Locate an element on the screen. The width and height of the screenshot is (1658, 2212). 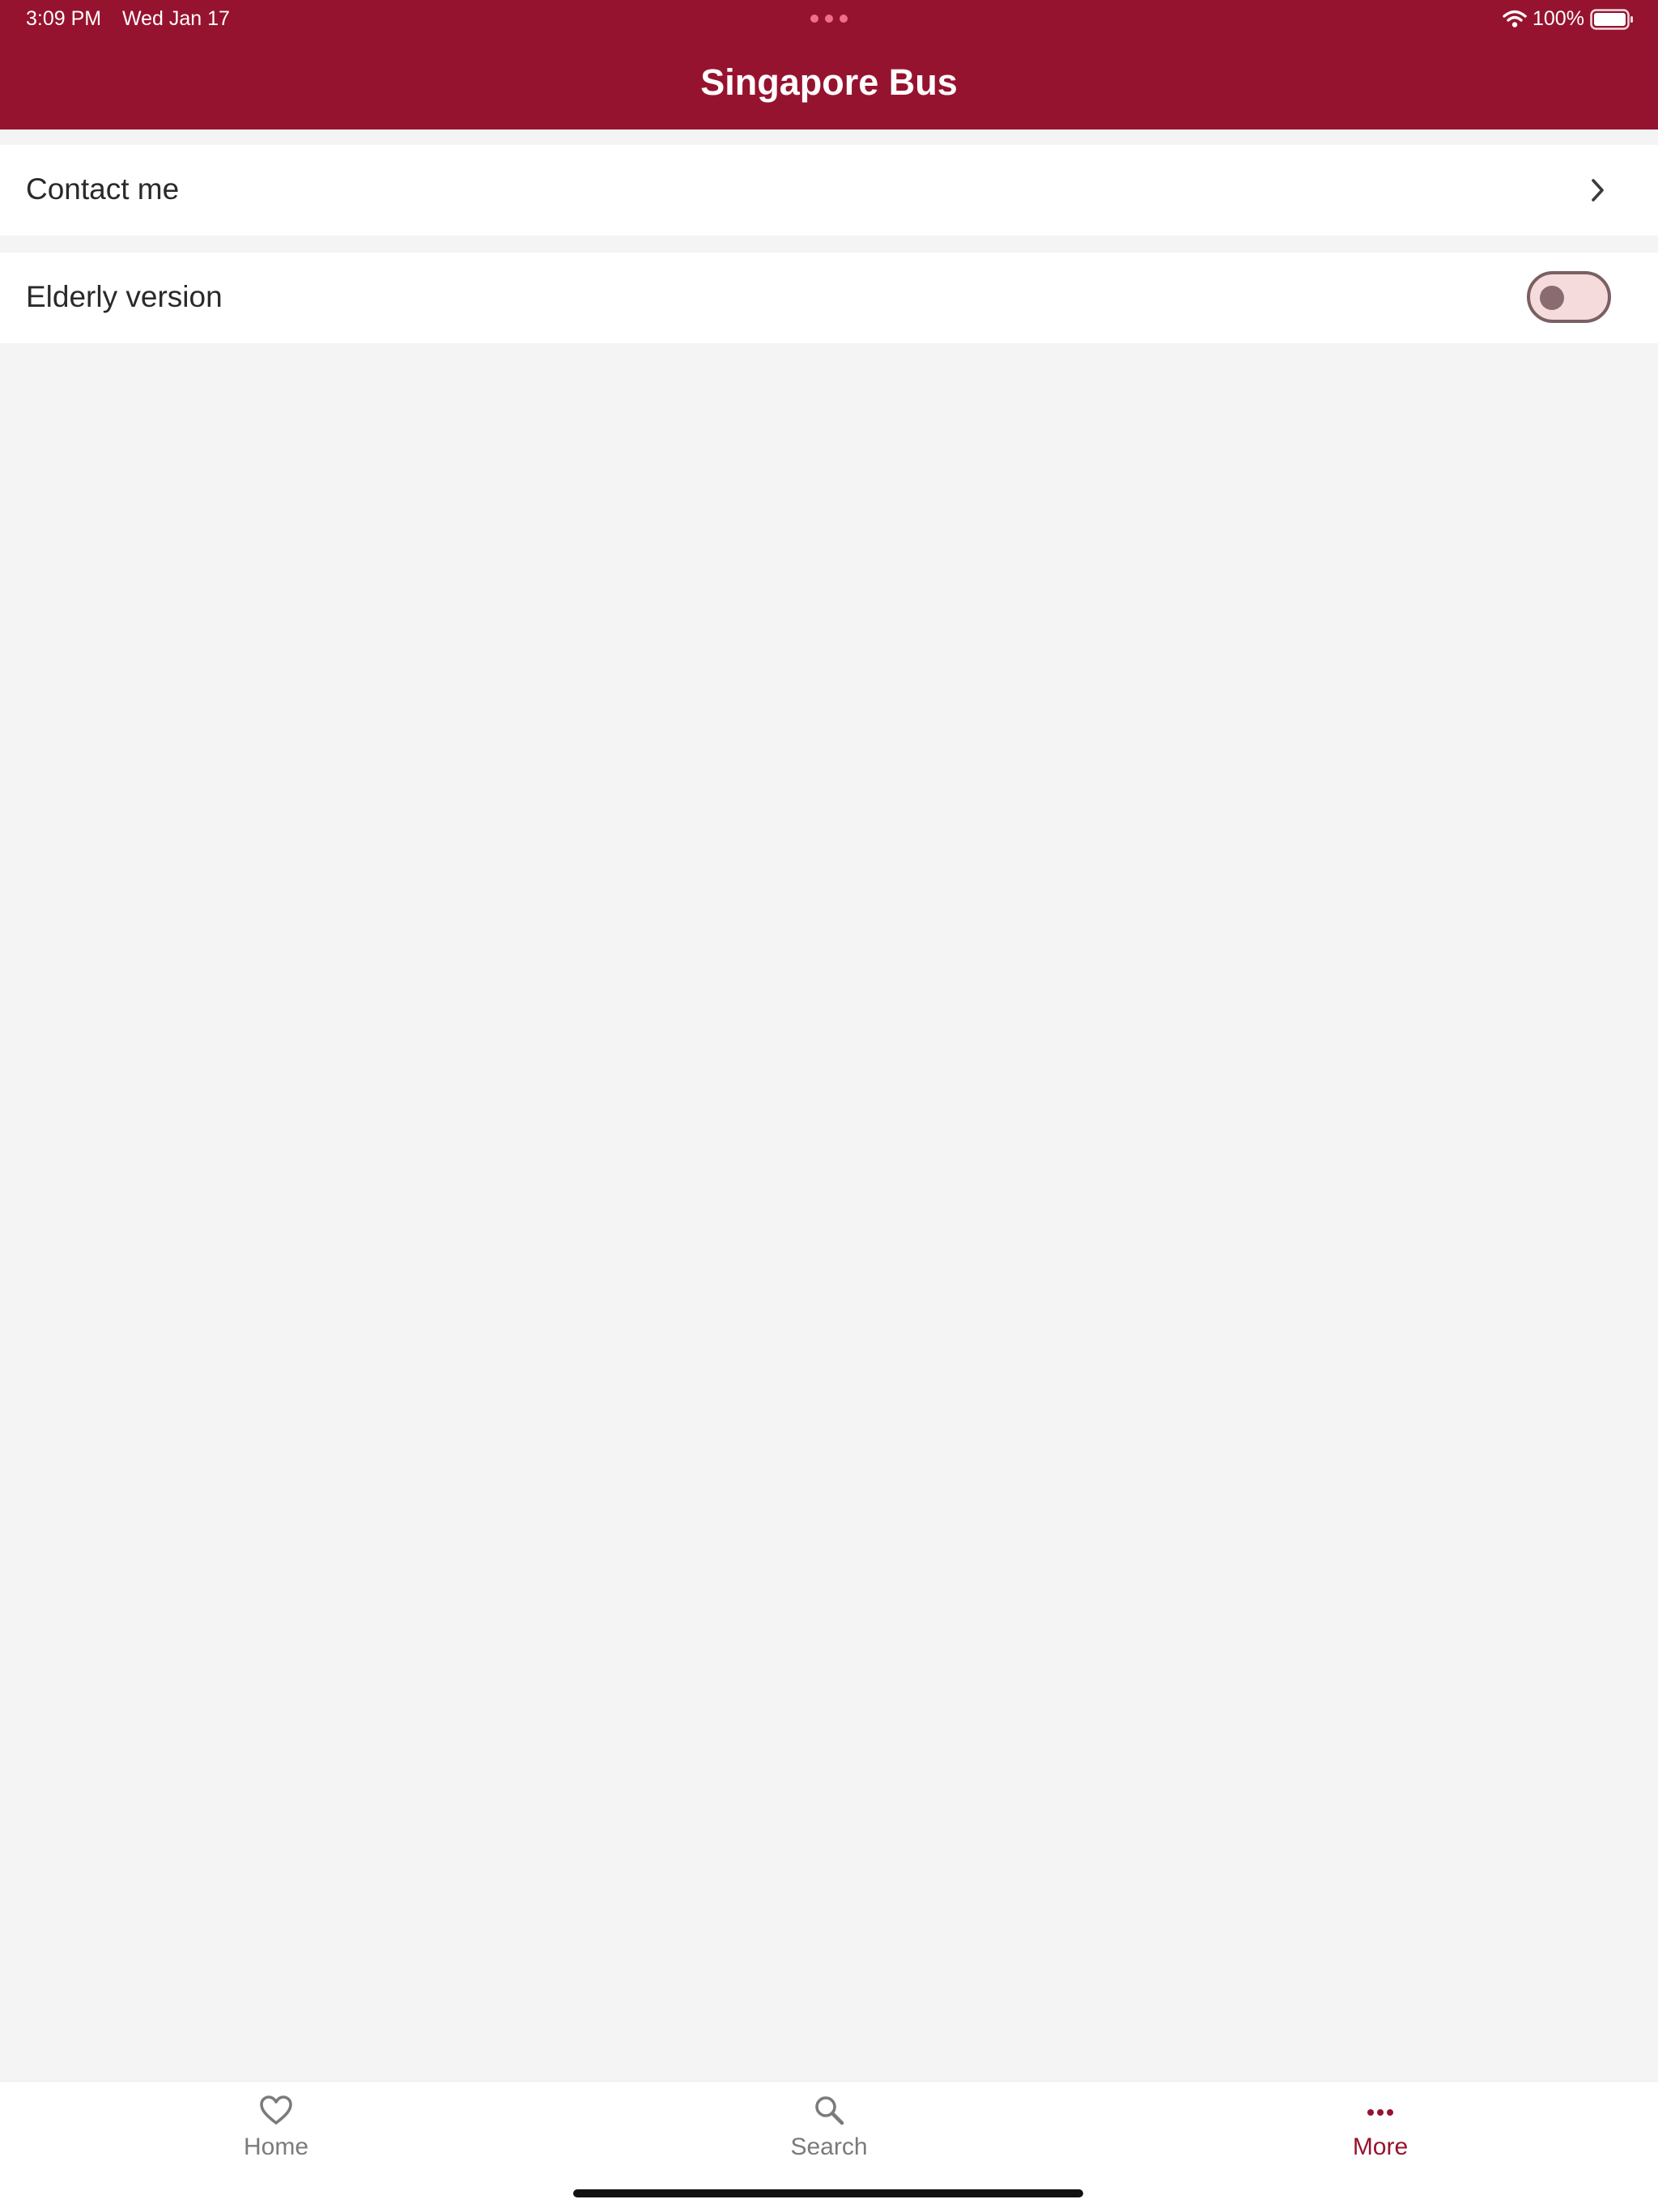
multitasking-dots-icon is located at coordinates (829, 19).